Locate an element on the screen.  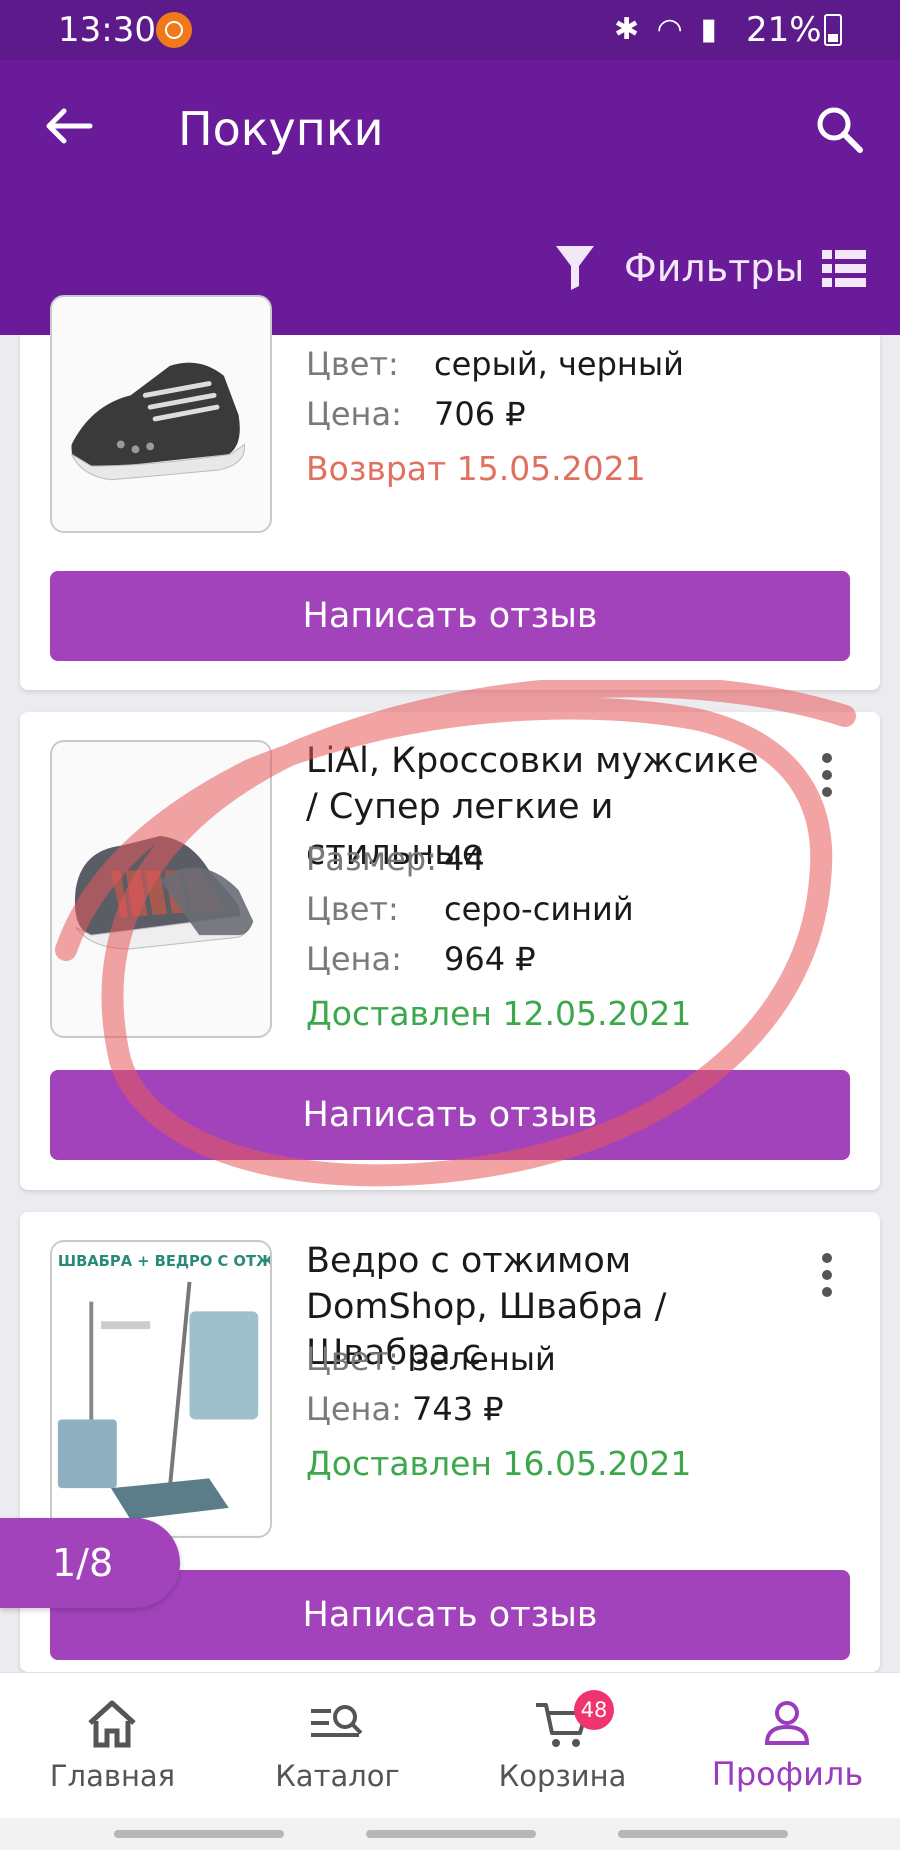
mop-bucket-image: ШВАБРА + ВЕДРО С ОТЖИМОМ is located at coordinates (161, 1389).